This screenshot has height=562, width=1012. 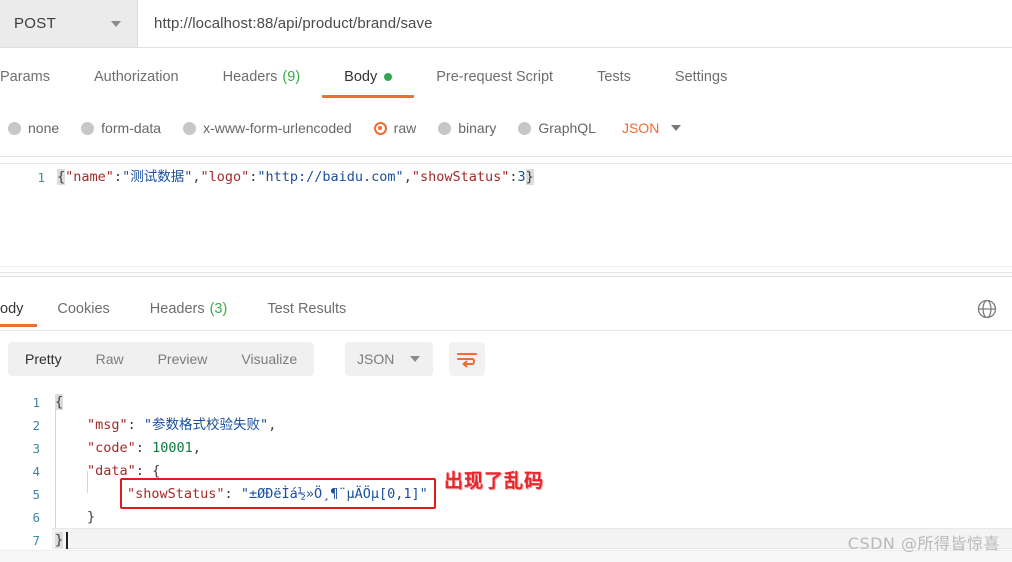 I want to click on tab-settings-label: Settings, so click(x=701, y=76).